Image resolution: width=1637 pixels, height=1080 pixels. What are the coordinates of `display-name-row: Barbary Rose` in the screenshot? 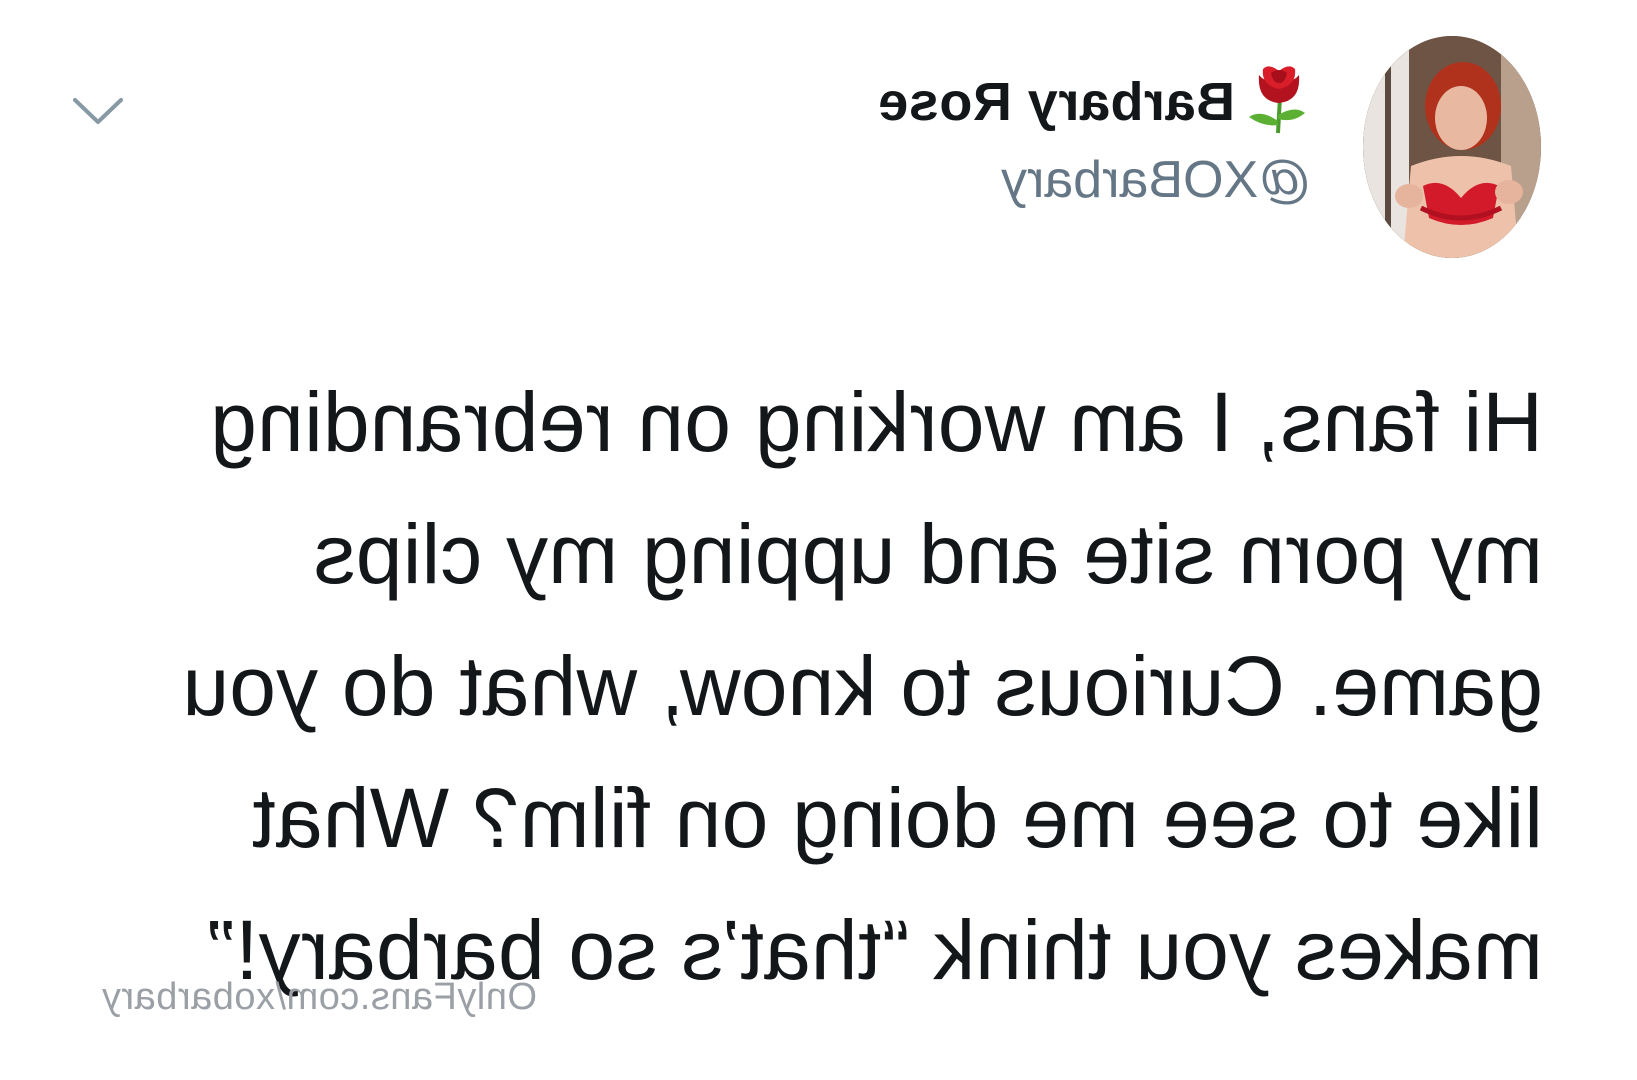 It's located at (1094, 101).